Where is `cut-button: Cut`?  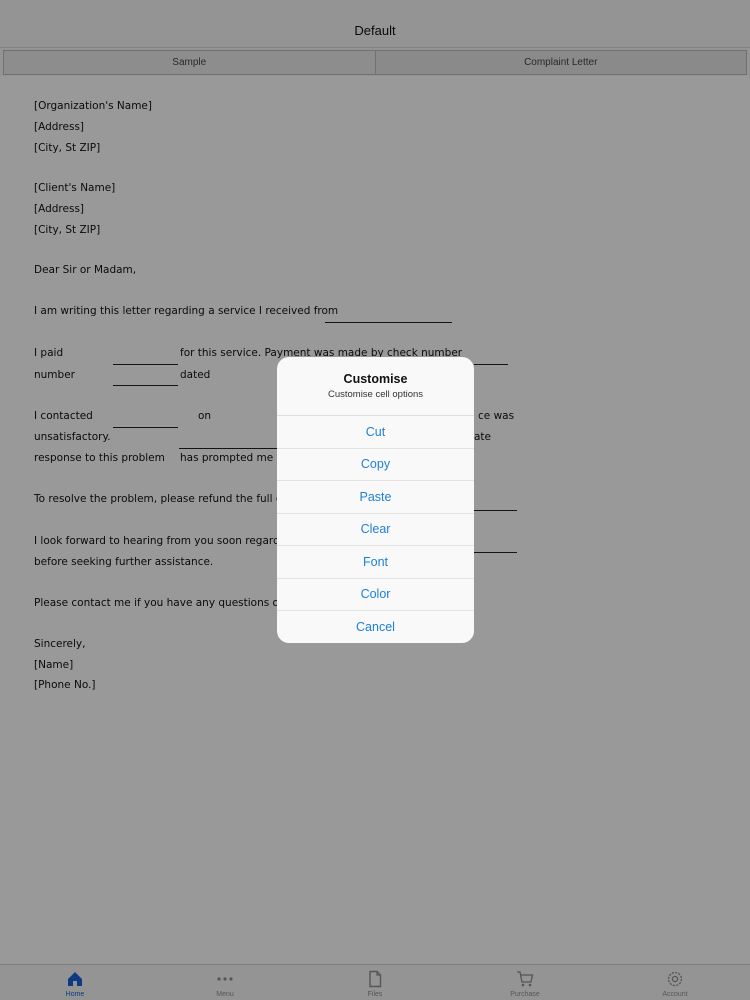
cut-button: Cut is located at coordinates (375, 432).